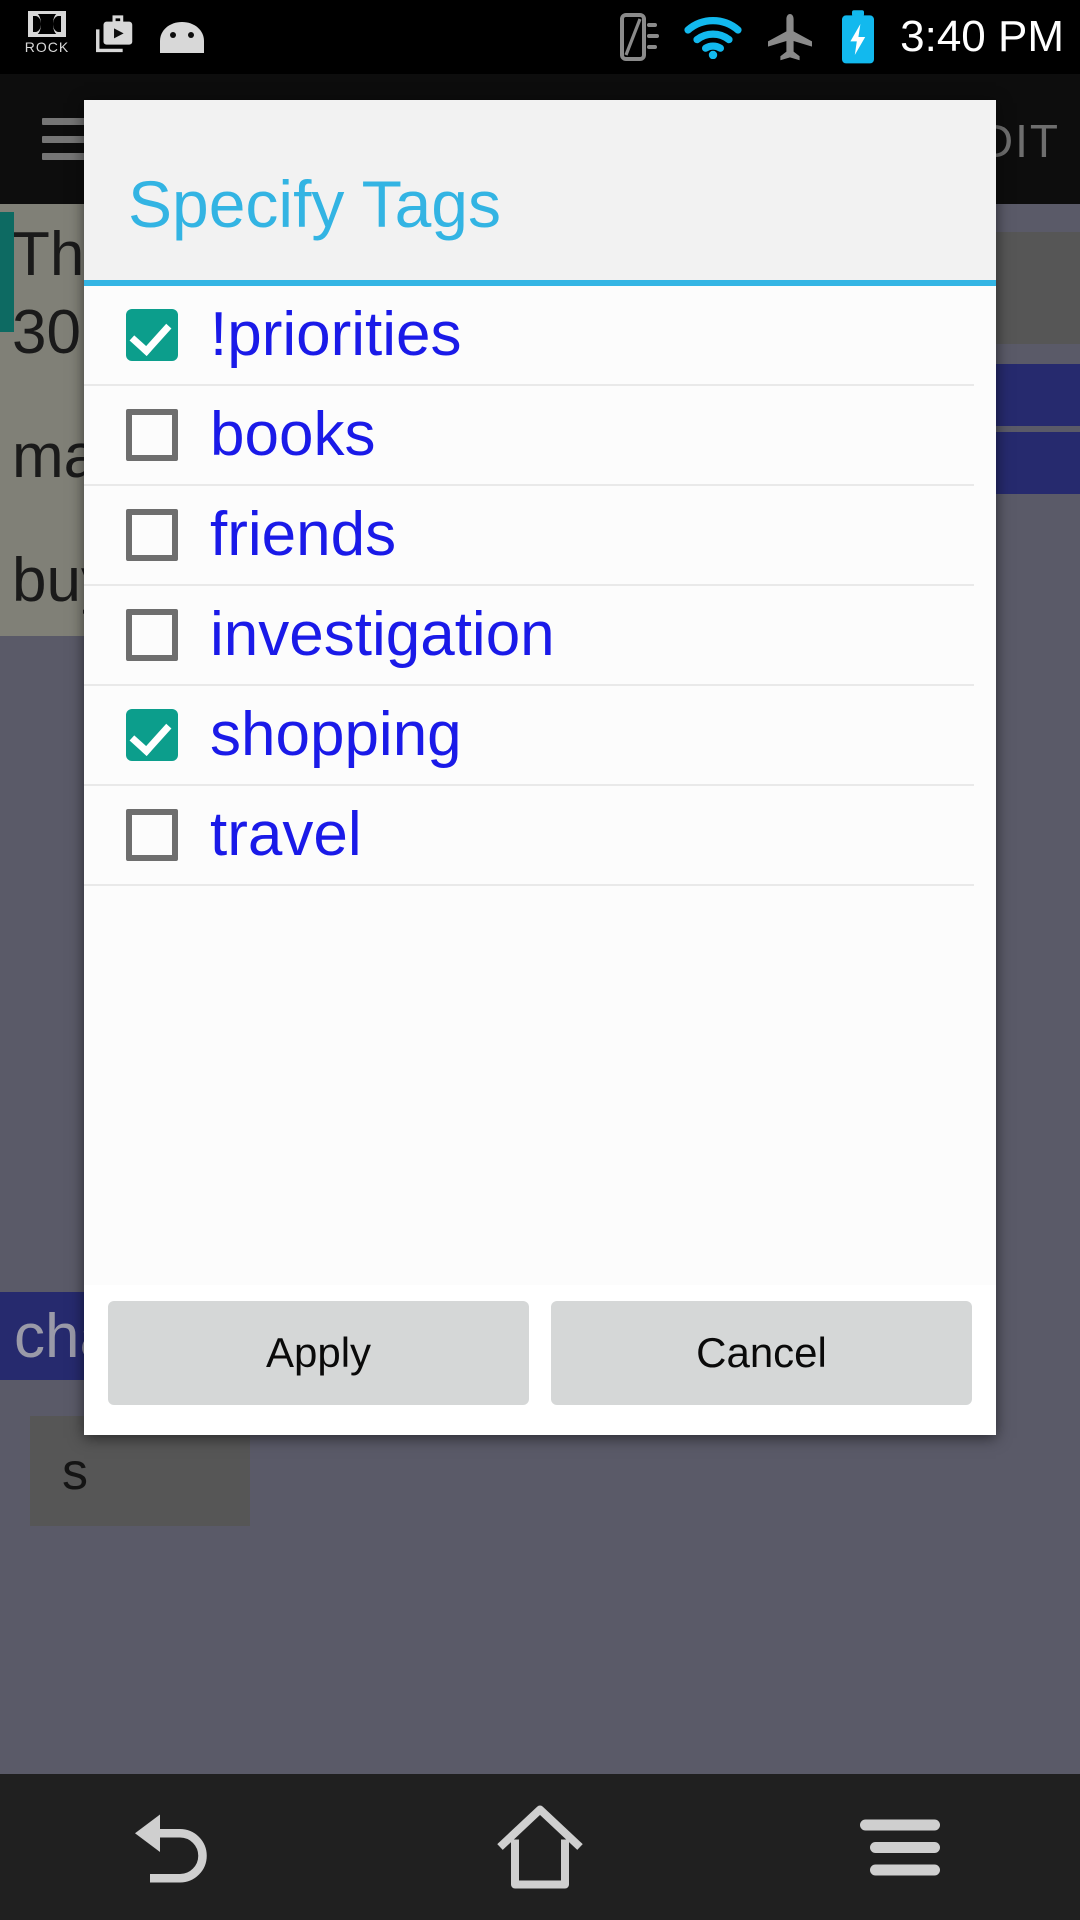  What do you see at coordinates (286, 834) in the screenshot?
I see `tag-label: travel` at bounding box center [286, 834].